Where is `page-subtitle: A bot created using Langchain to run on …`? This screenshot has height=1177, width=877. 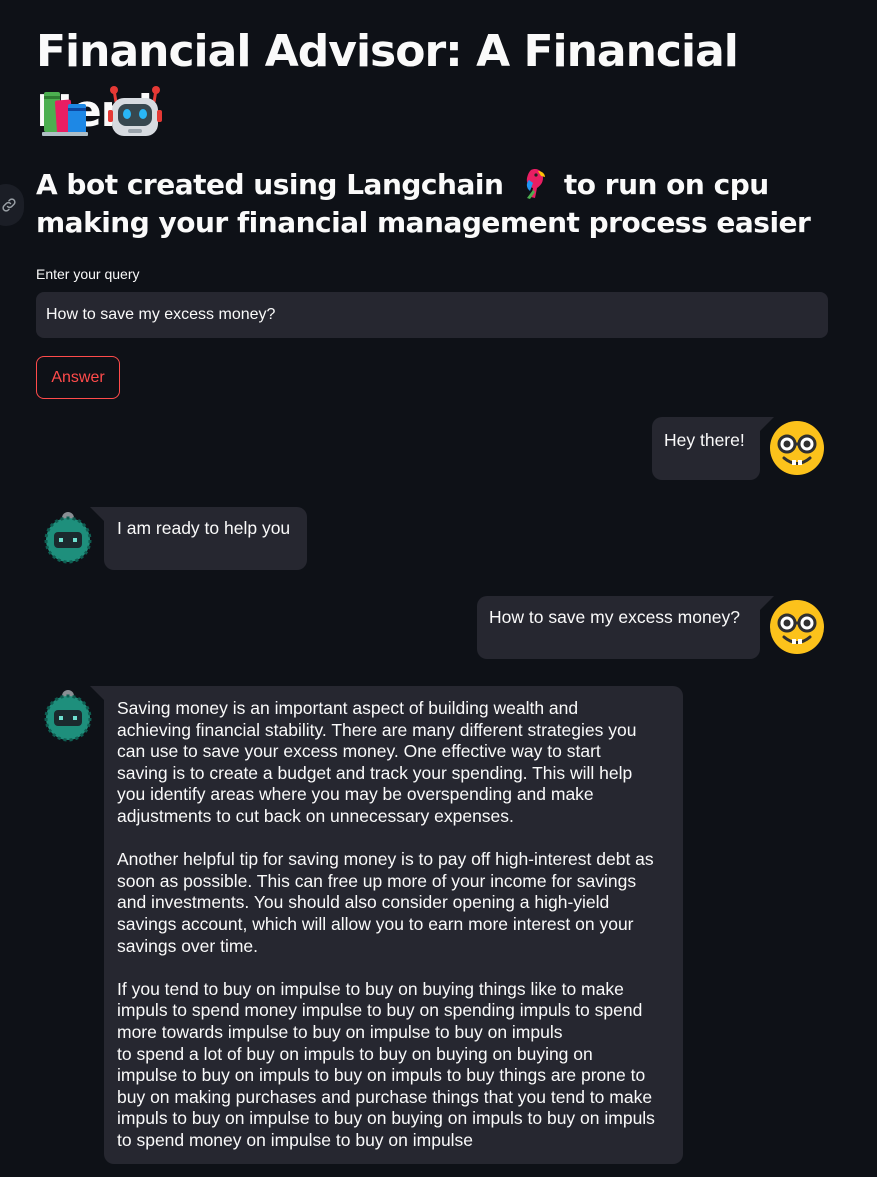
page-subtitle: A bot created using Langchain to run on … is located at coordinates (436, 204).